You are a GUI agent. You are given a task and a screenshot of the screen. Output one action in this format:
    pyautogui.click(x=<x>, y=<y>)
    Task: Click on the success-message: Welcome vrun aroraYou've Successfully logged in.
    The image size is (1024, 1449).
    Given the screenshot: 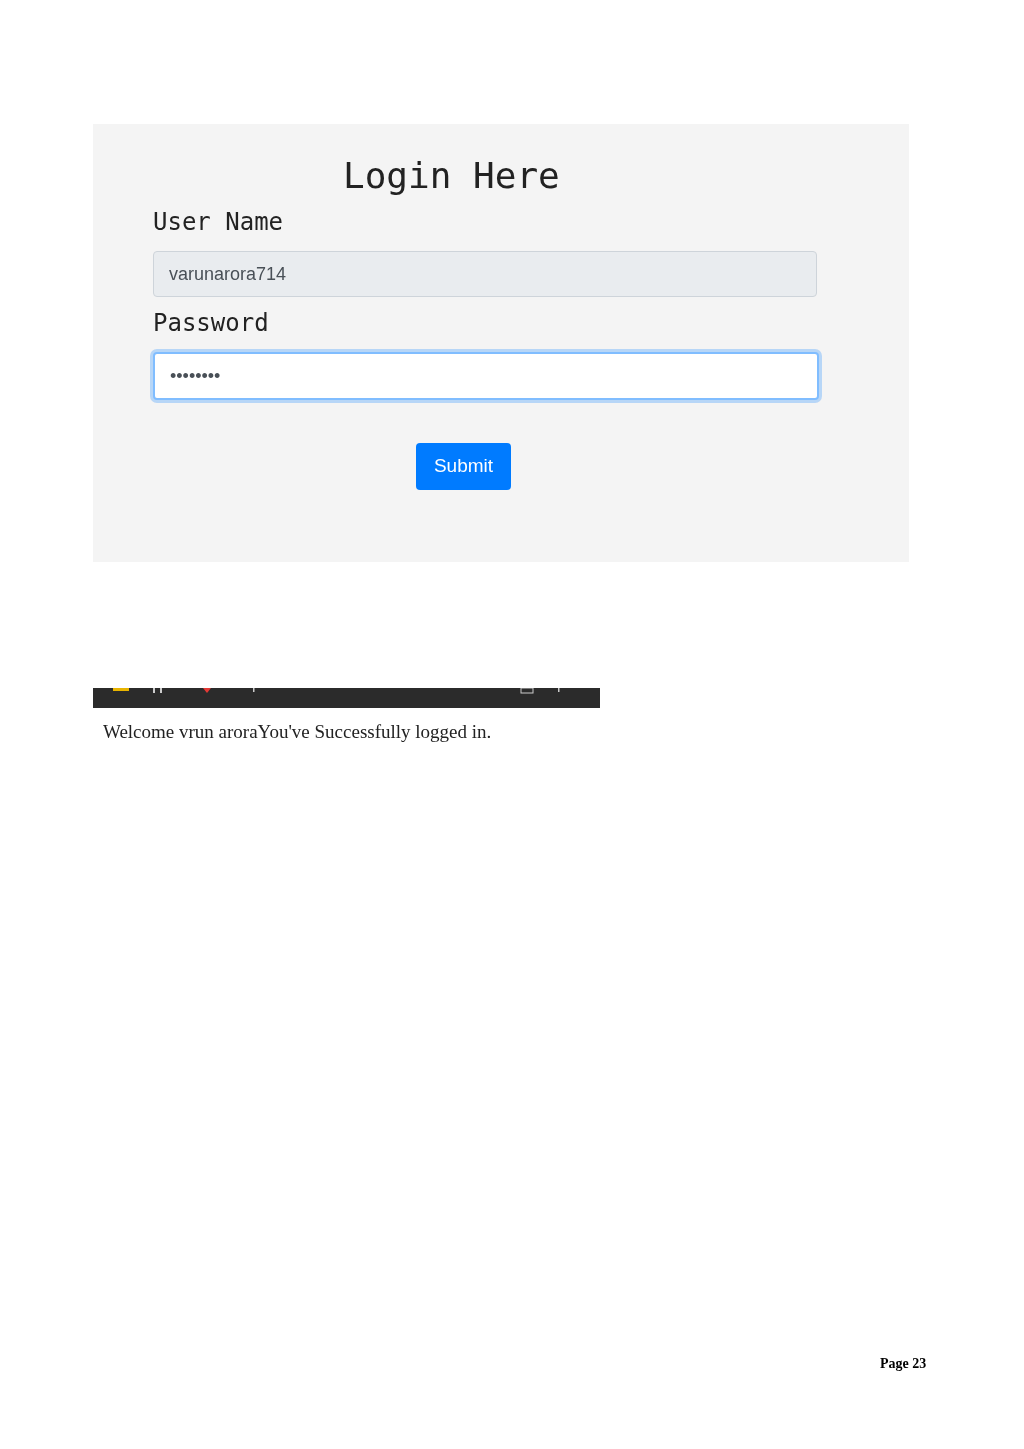 What is the action you would take?
    pyautogui.click(x=298, y=732)
    